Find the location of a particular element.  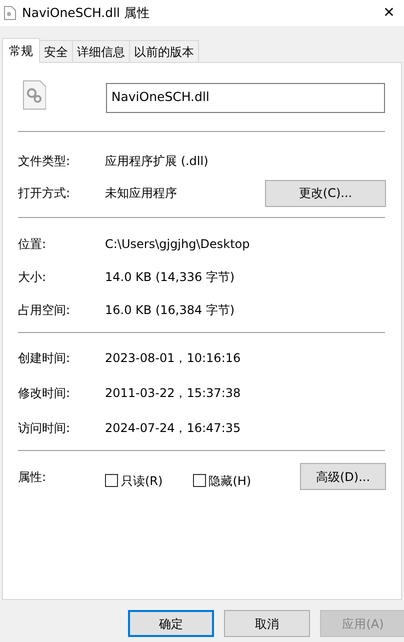

field-label: 修改时间: is located at coordinates (45, 393).